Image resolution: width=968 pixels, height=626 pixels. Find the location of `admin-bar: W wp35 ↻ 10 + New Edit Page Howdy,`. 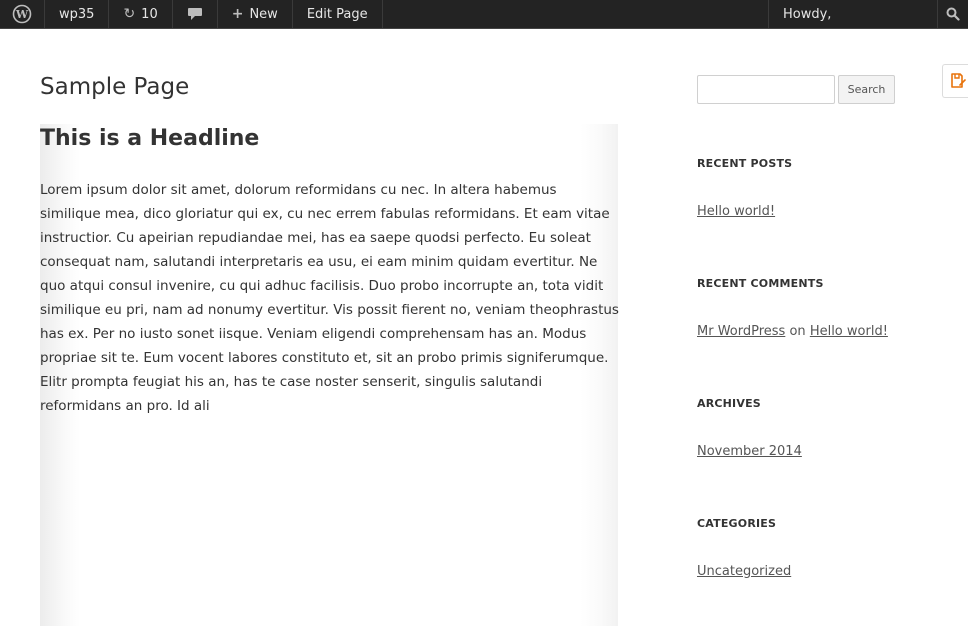

admin-bar: W wp35 ↻ 10 + New Edit Page Howdy, is located at coordinates (484, 14).